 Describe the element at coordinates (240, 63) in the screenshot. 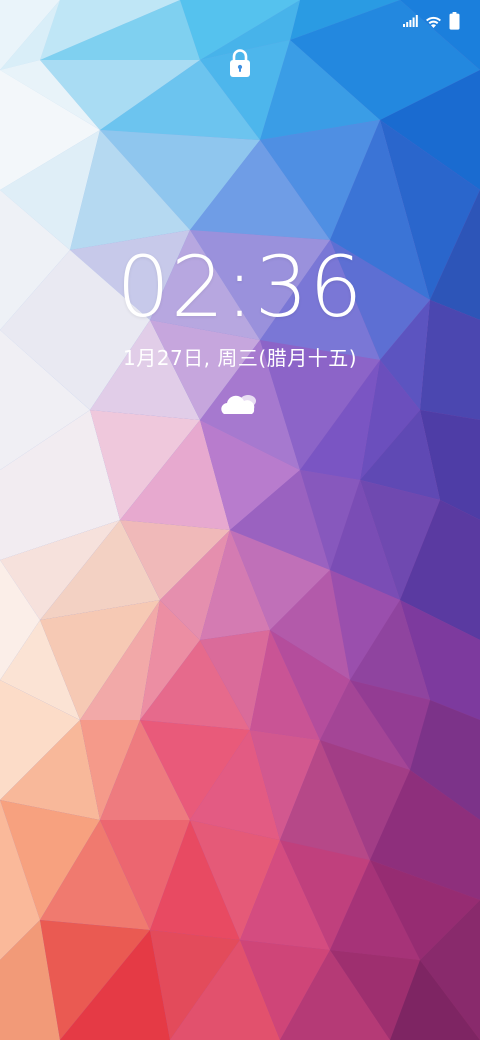

I see `lock-icon` at that location.